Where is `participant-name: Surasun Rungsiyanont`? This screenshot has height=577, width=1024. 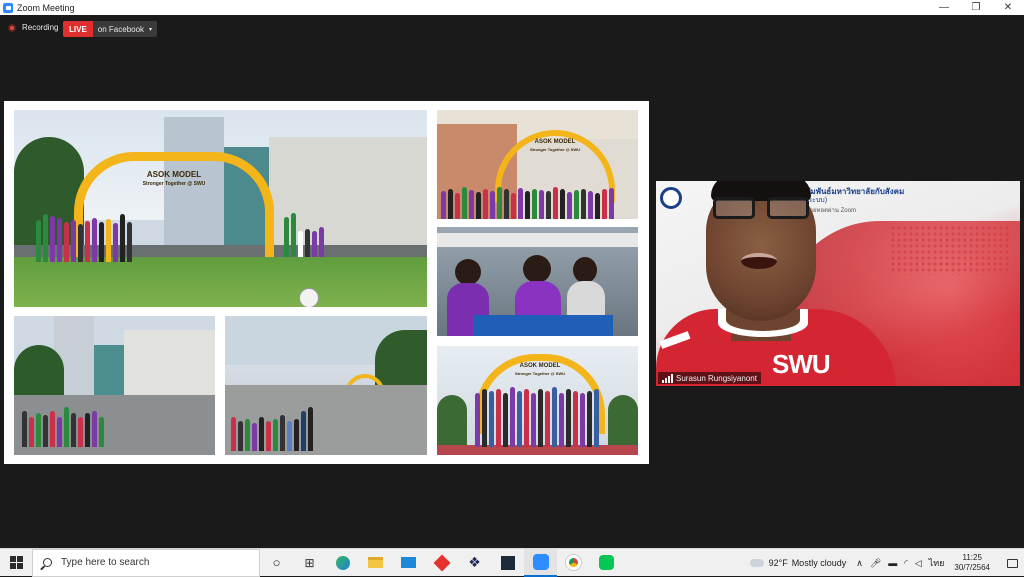
participant-name: Surasun Rungsiyanont is located at coordinates (716, 378).